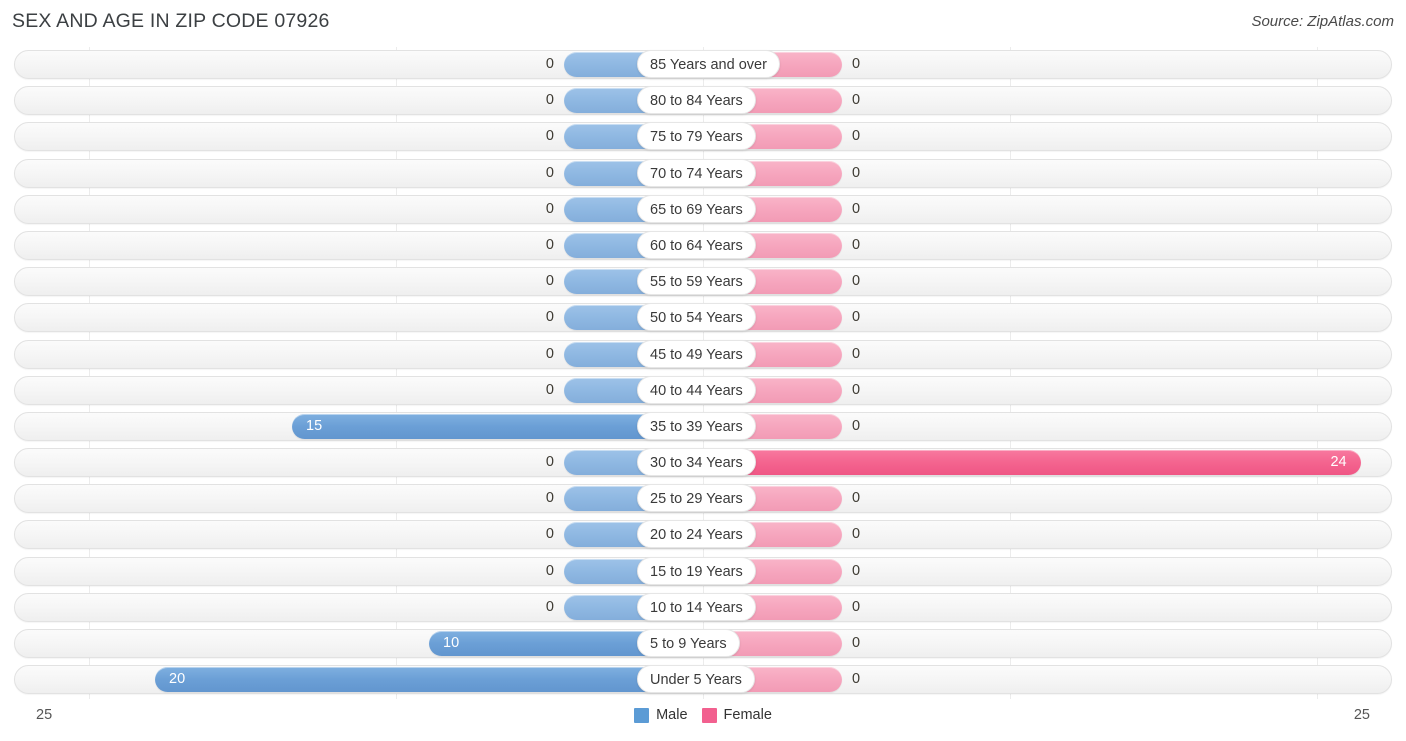 The width and height of the screenshot is (1406, 741). I want to click on chart-row: 0 0 40 to 44 Years, so click(703, 391).